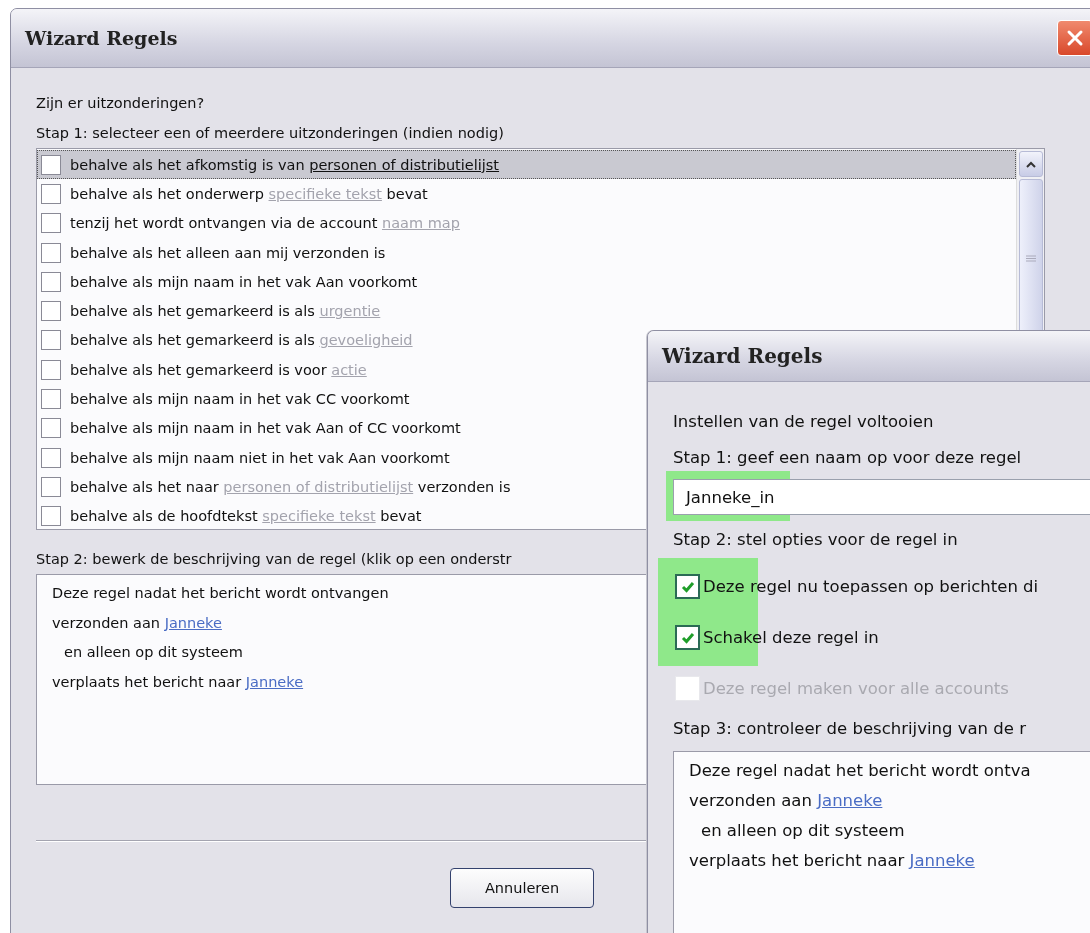 This screenshot has width=1090, height=933. What do you see at coordinates (218, 369) in the screenshot?
I see `exception-text: behalve als het gemarkeerd is voor actie` at bounding box center [218, 369].